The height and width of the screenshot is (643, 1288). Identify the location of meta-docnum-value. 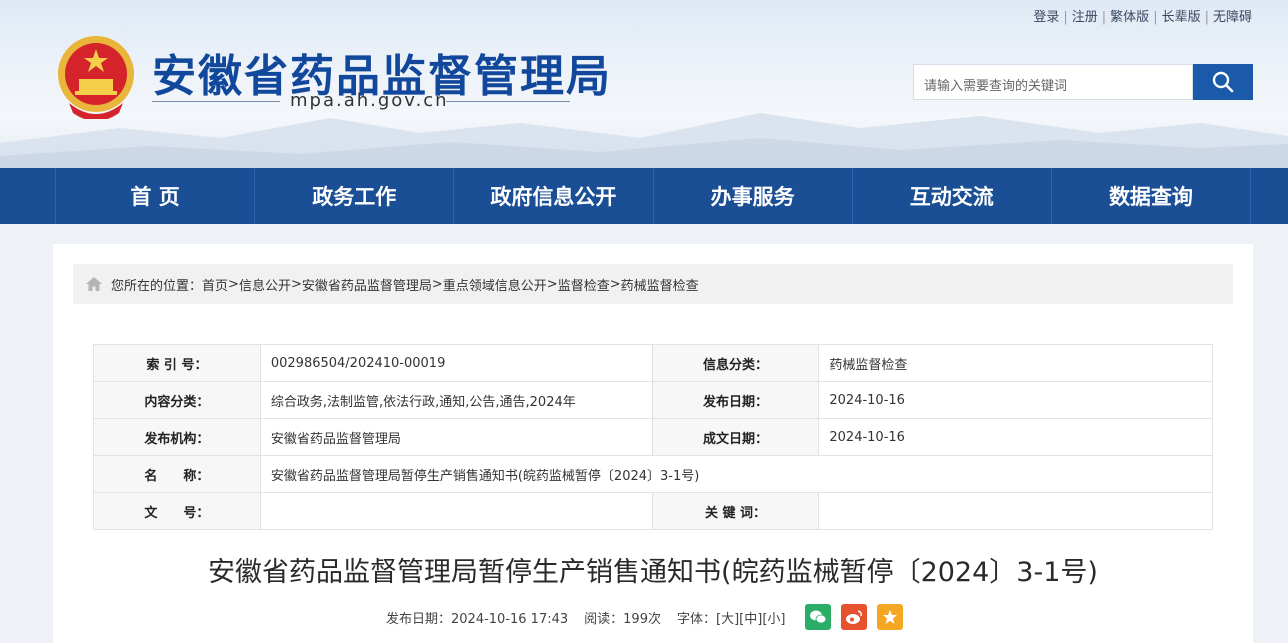
(456, 511).